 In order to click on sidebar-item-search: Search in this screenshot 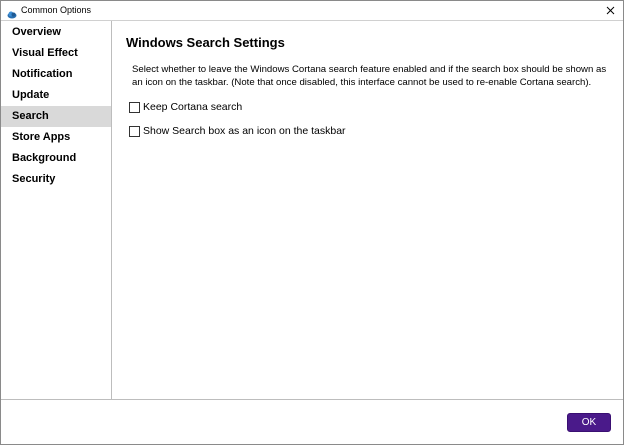, I will do `click(56, 116)`.